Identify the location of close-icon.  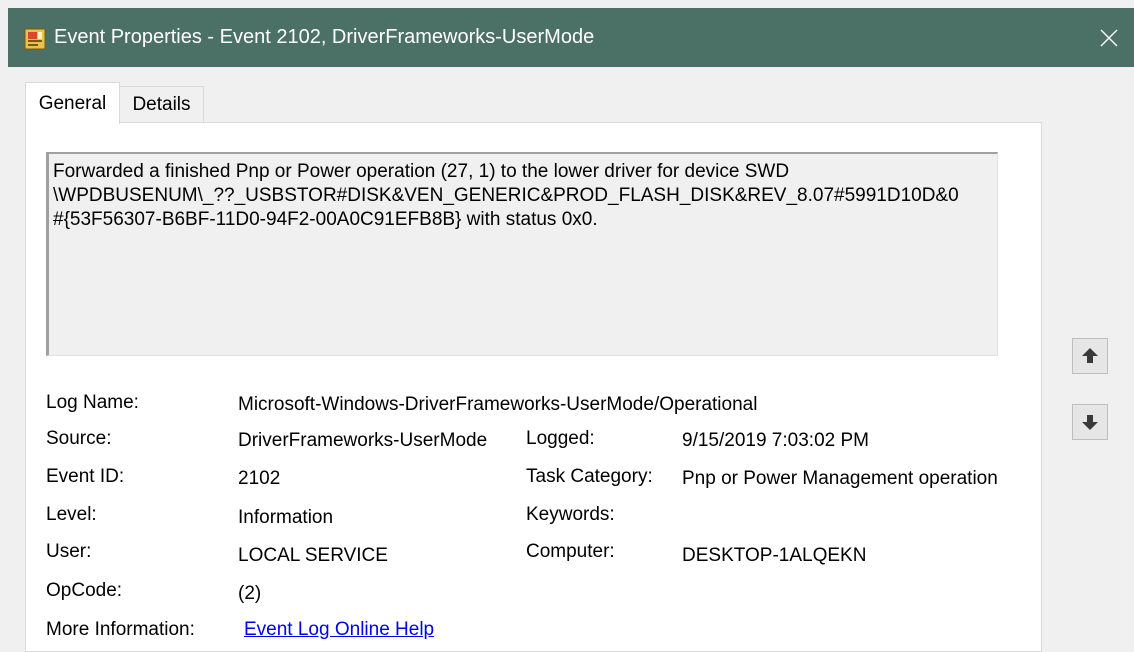
(1109, 37).